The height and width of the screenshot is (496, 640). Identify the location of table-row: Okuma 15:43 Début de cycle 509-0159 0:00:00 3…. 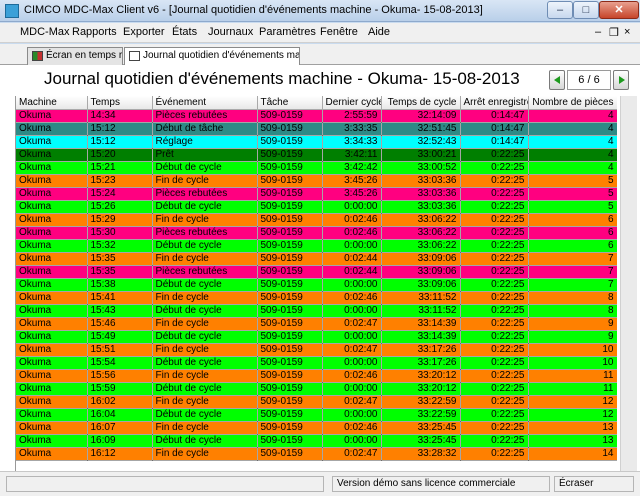
(316, 311).